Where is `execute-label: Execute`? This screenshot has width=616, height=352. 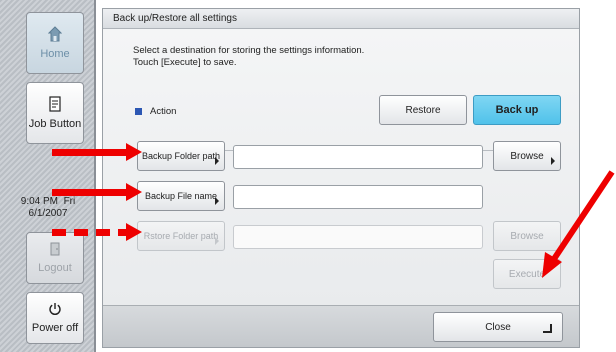 execute-label: Execute is located at coordinates (527, 274).